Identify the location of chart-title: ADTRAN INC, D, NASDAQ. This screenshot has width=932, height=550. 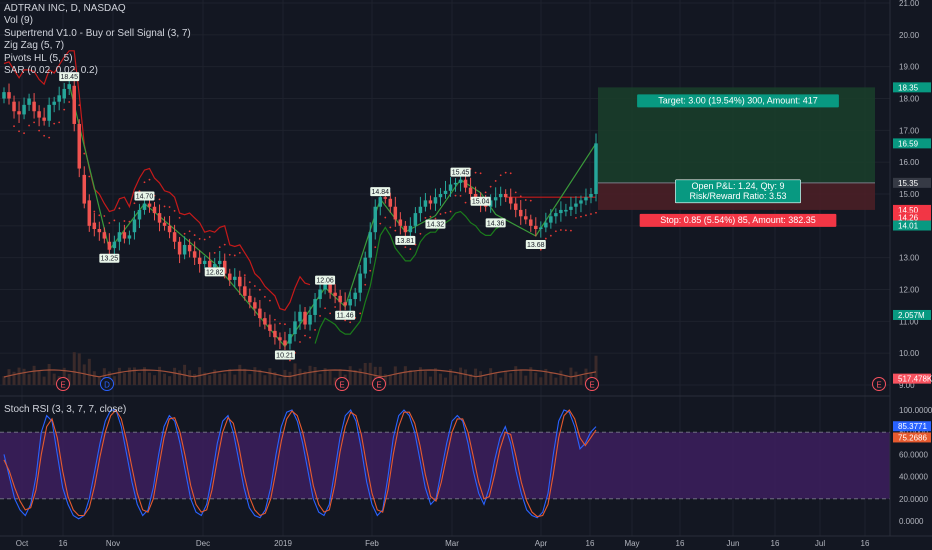
(97, 9).